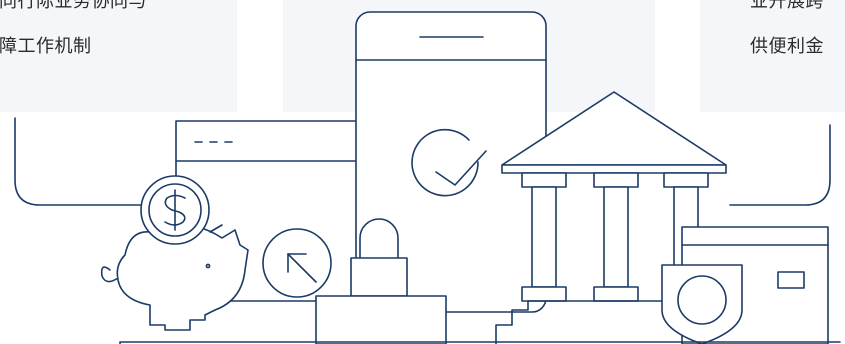 The height and width of the screenshot is (344, 845). What do you see at coordinates (297, 263) in the screenshot?
I see `arrow-circle-icon` at bounding box center [297, 263].